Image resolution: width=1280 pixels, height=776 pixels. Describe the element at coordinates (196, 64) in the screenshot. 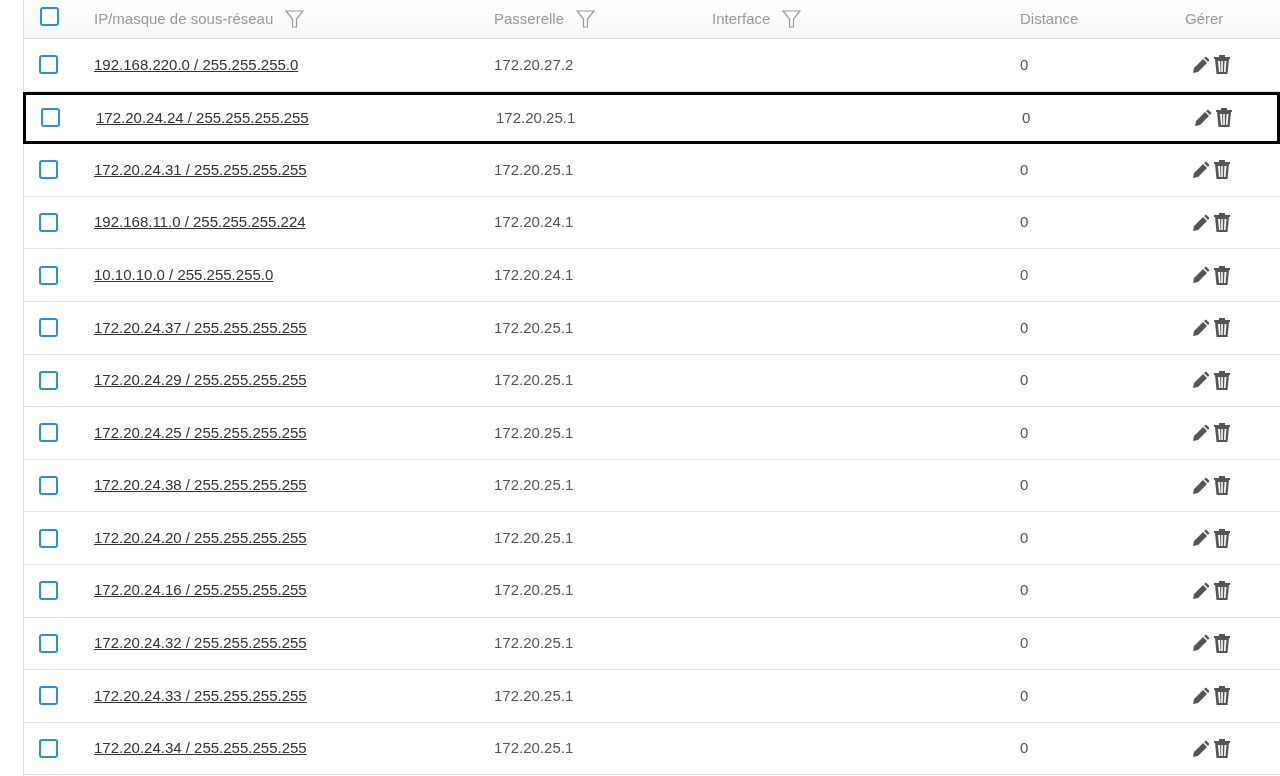

I see `network-link: 192.168.220.0 / 255.255.255.0` at that location.